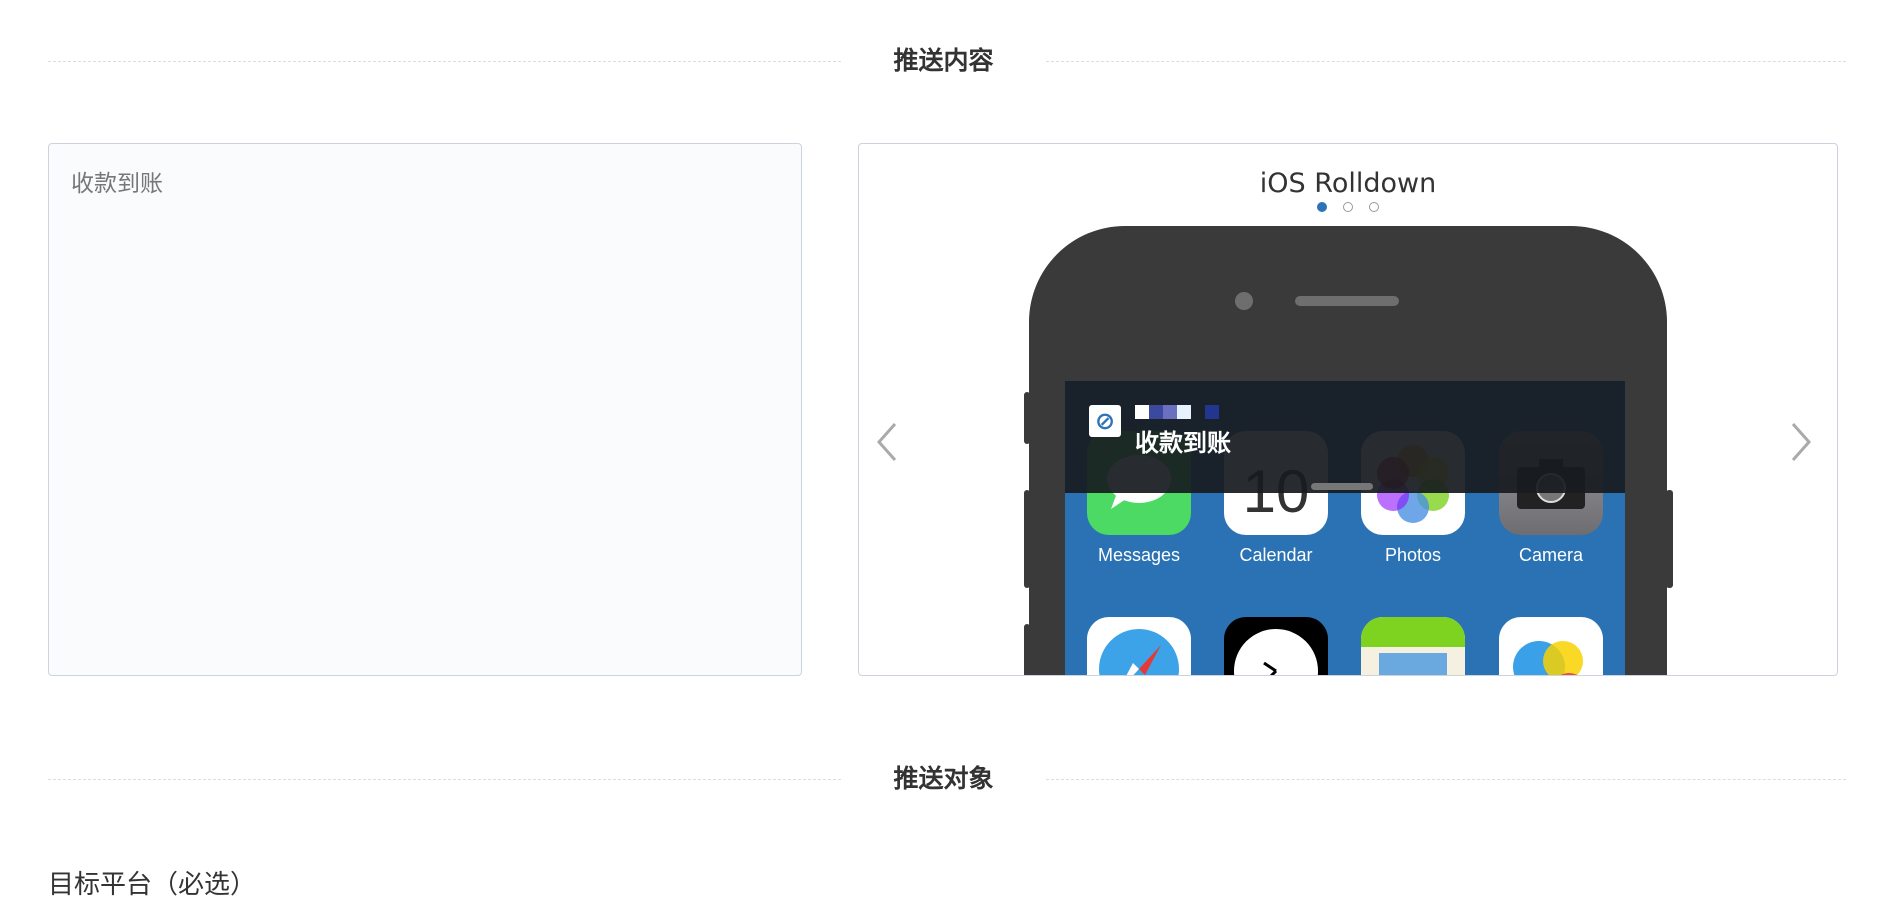 The height and width of the screenshot is (902, 1886). I want to click on app-maps, so click(1413, 646).